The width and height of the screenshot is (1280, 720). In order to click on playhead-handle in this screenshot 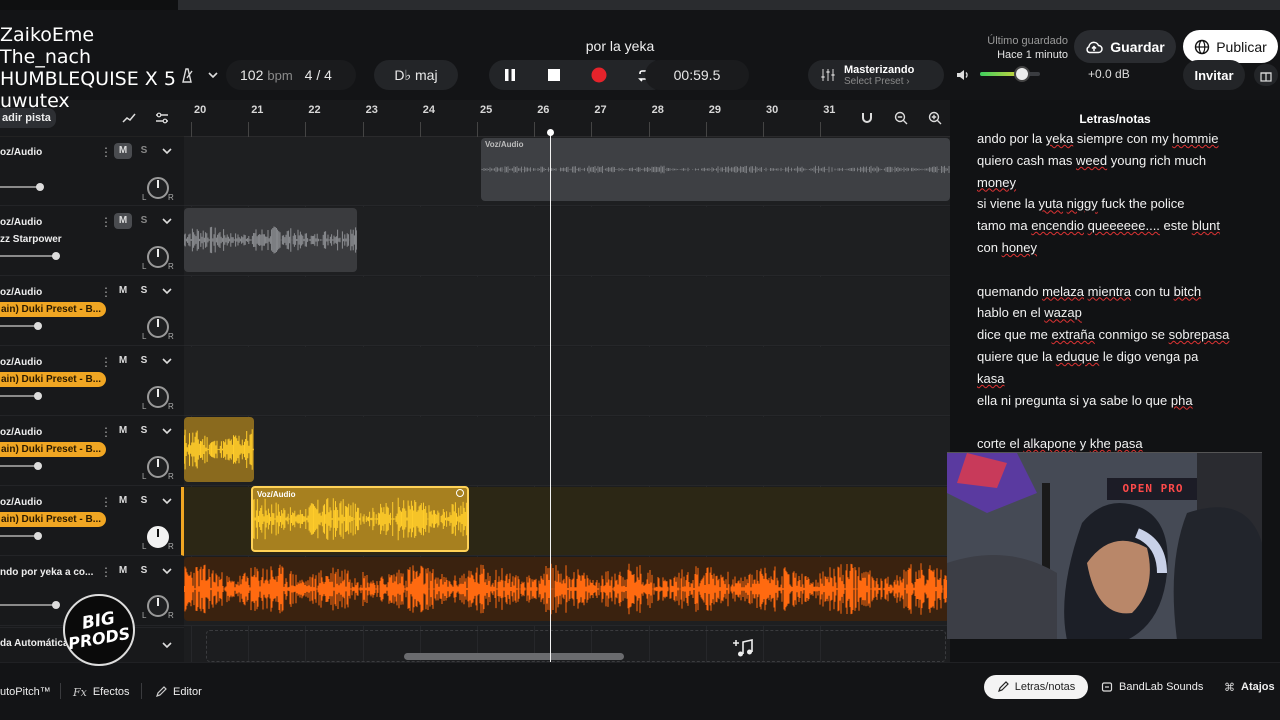, I will do `click(550, 132)`.